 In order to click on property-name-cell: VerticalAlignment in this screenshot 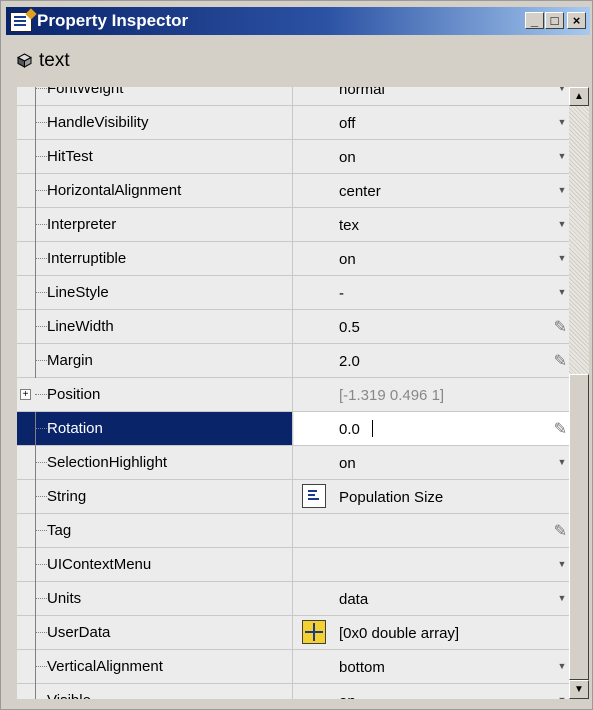, I will do `click(155, 667)`.